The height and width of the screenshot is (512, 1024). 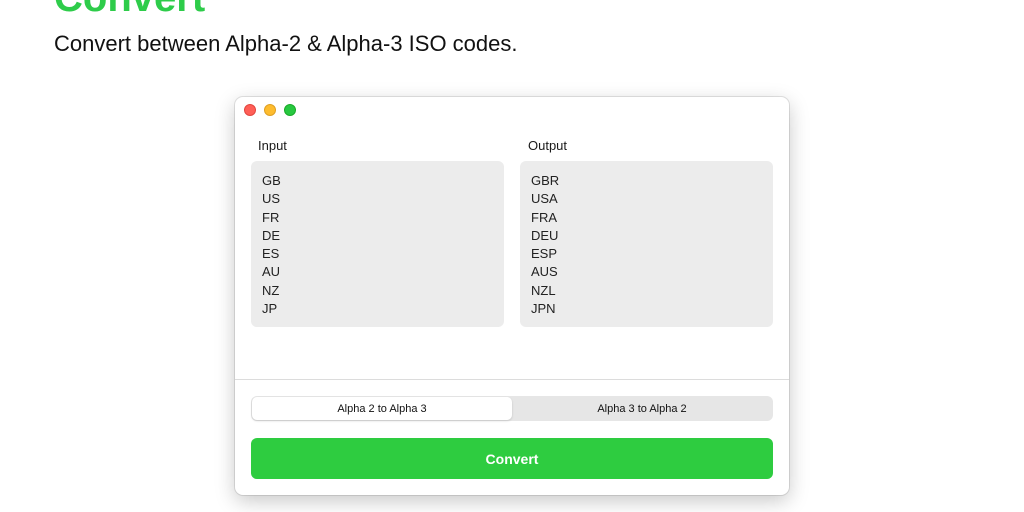 I want to click on output-code: FRA, so click(x=544, y=217).